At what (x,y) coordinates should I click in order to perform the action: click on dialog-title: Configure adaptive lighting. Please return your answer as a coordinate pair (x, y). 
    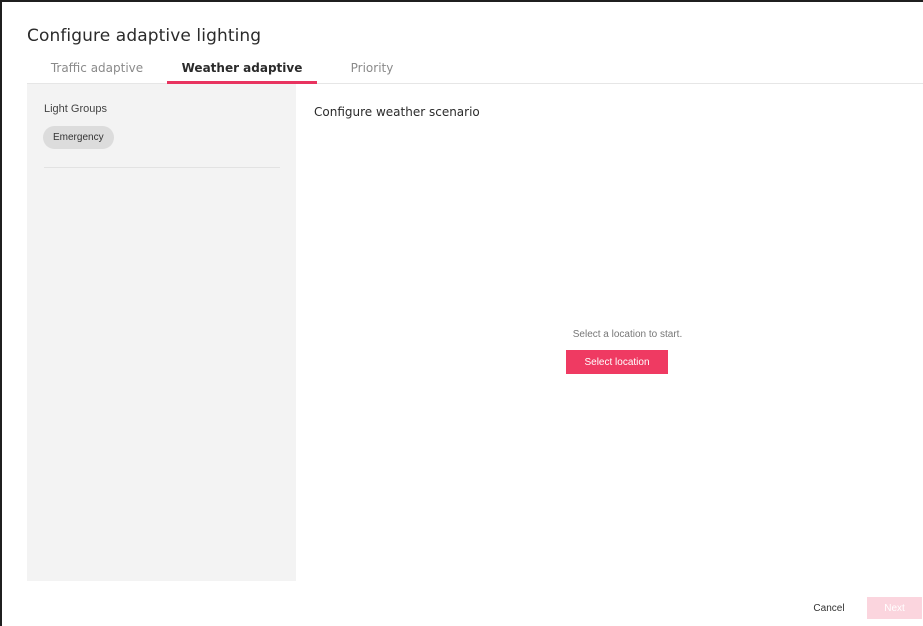
    Looking at the image, I should click on (144, 36).